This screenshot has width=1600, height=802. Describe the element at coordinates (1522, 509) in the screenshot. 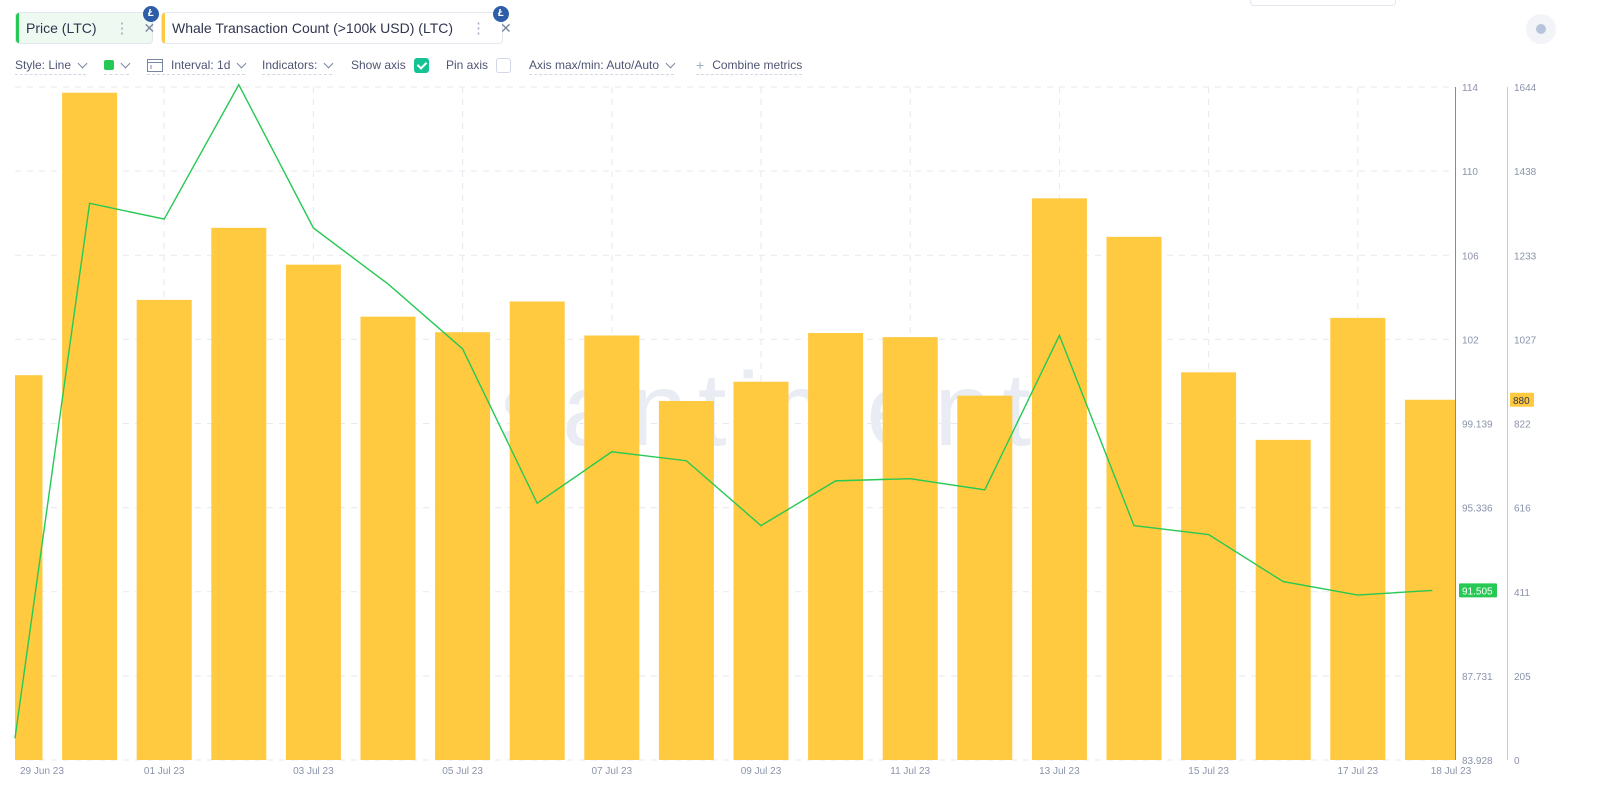

I see `count-tick-label: 616` at that location.